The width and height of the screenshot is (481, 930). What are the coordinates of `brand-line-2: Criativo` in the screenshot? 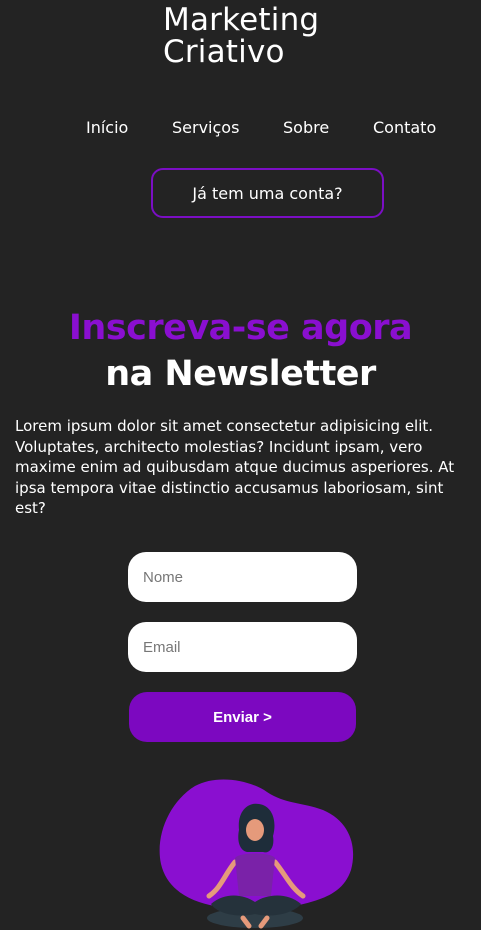 It's located at (224, 52).